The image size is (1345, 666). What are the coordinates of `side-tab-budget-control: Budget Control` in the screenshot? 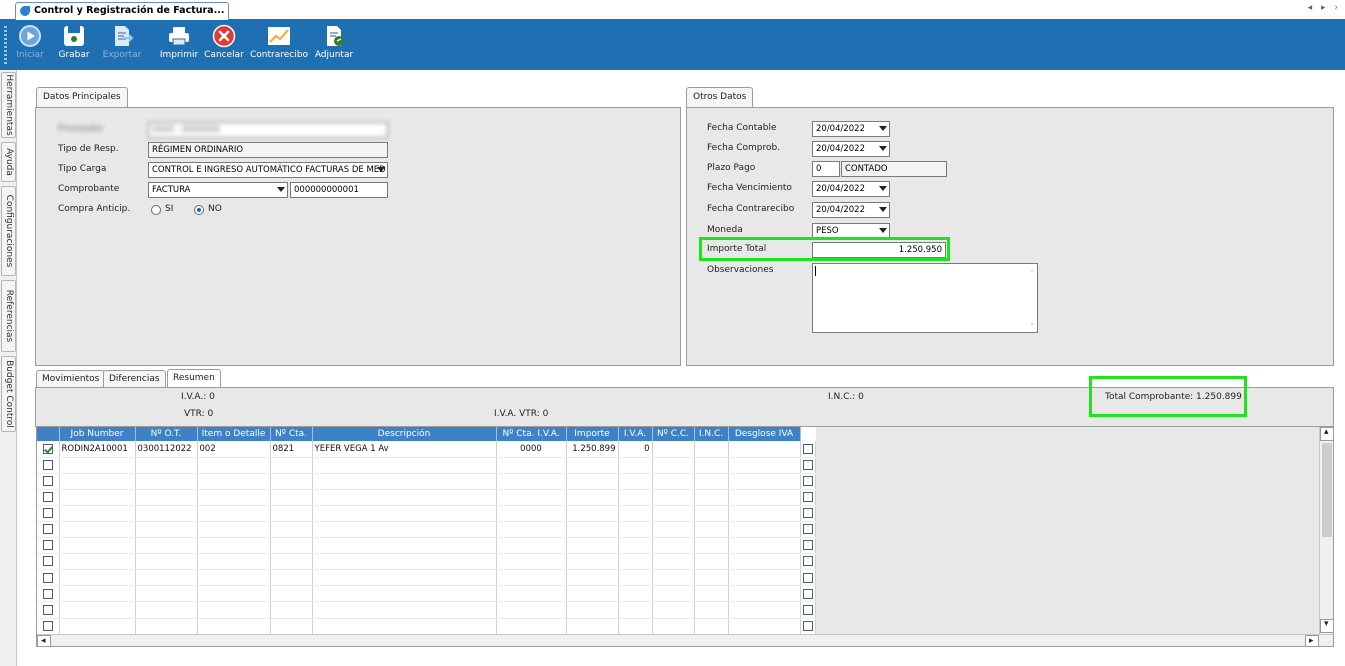 It's located at (8, 394).